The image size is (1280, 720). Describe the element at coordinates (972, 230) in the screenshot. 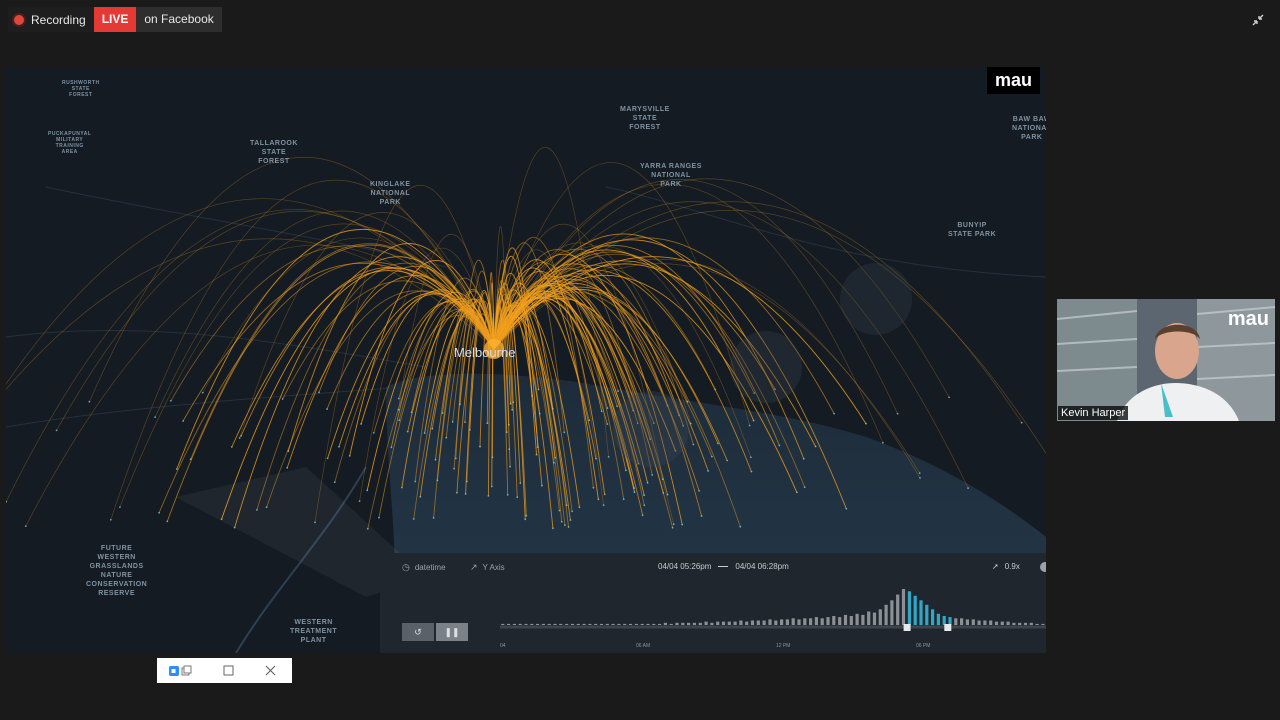

I see `map-label-bunyip: BUNYIP STATE PARK` at that location.